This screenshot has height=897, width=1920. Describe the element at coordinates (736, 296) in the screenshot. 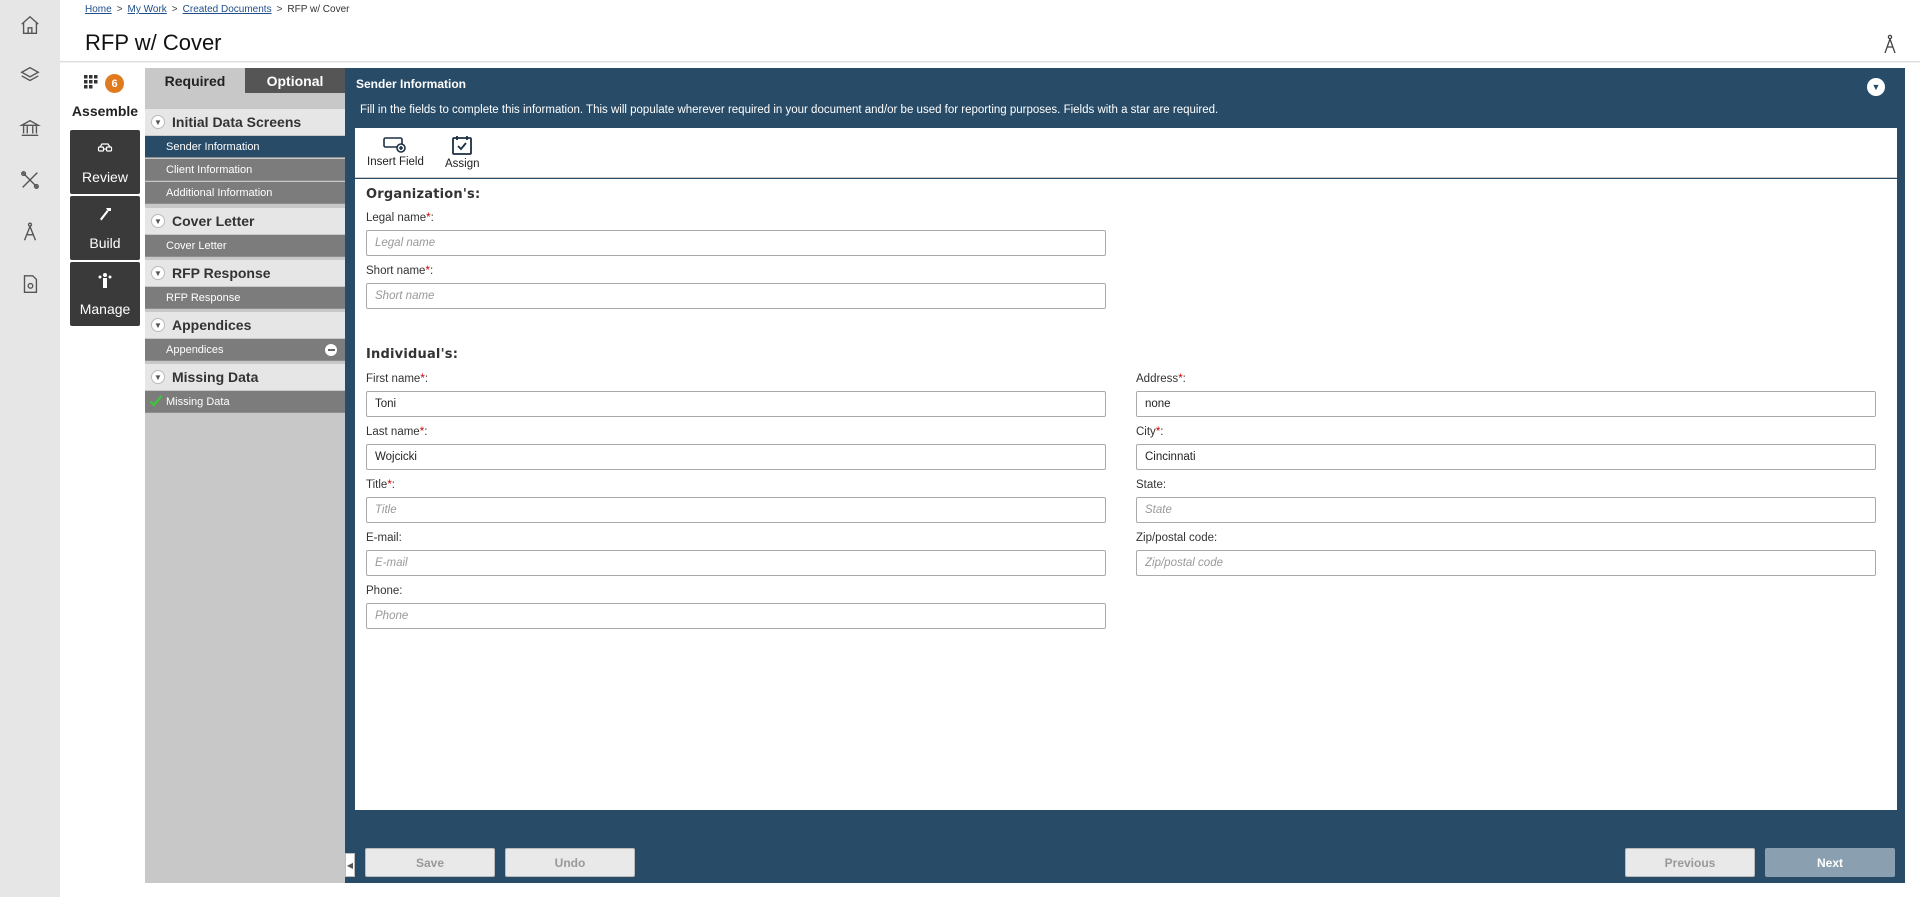

I see `short-name-input` at that location.